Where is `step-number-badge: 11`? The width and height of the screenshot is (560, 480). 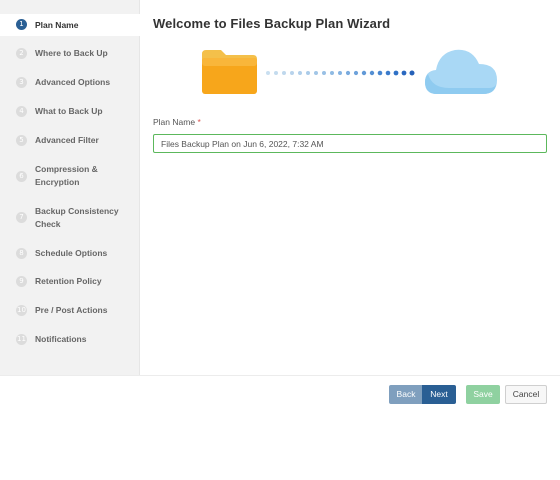 step-number-badge: 11 is located at coordinates (21, 339).